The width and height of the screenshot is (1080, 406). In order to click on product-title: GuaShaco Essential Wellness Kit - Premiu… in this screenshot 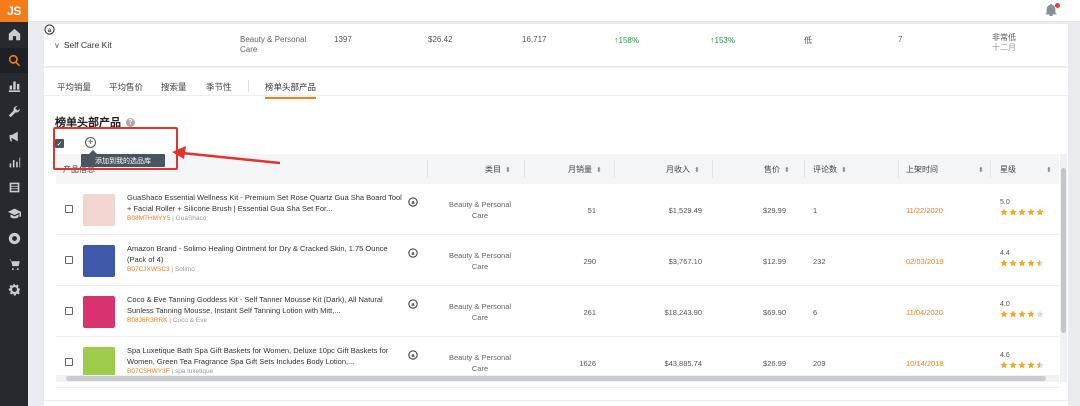, I will do `click(265, 203)`.